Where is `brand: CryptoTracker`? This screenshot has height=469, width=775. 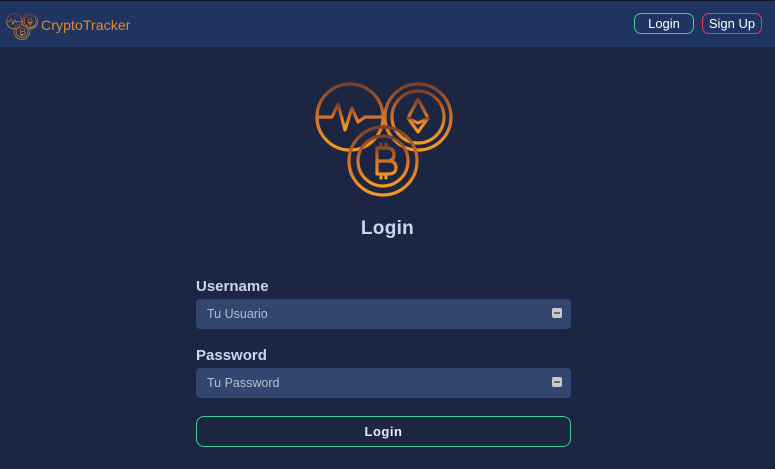
brand: CryptoTracker is located at coordinates (67, 25).